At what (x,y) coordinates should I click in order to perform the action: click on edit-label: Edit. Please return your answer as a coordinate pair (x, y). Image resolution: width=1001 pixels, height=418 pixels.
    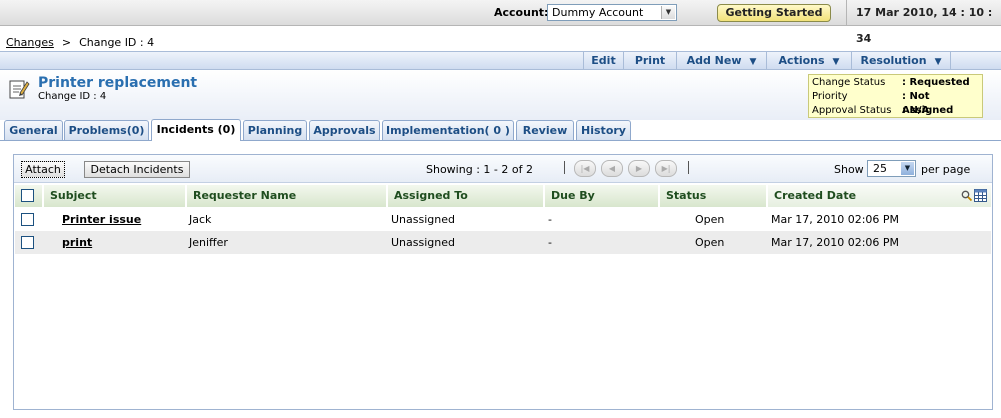
    Looking at the image, I should click on (603, 60).